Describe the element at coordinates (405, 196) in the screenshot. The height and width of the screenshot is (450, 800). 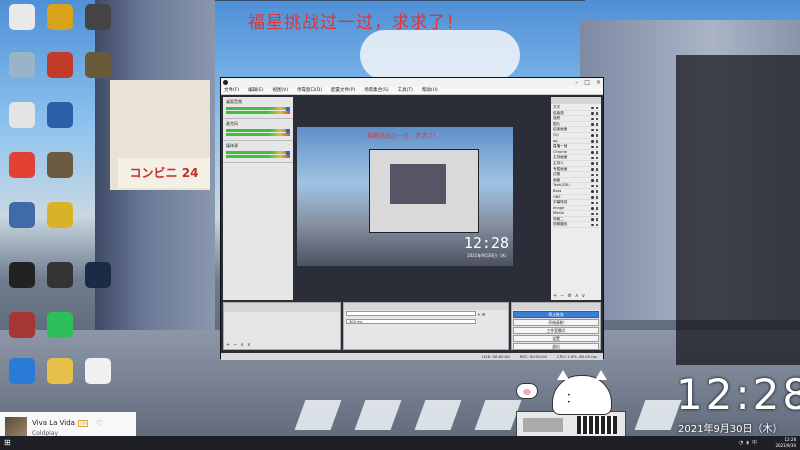
I see `obs-preview: 福星挑战过一过，求求了！ 12:28 2021年9月30日（木）` at that location.